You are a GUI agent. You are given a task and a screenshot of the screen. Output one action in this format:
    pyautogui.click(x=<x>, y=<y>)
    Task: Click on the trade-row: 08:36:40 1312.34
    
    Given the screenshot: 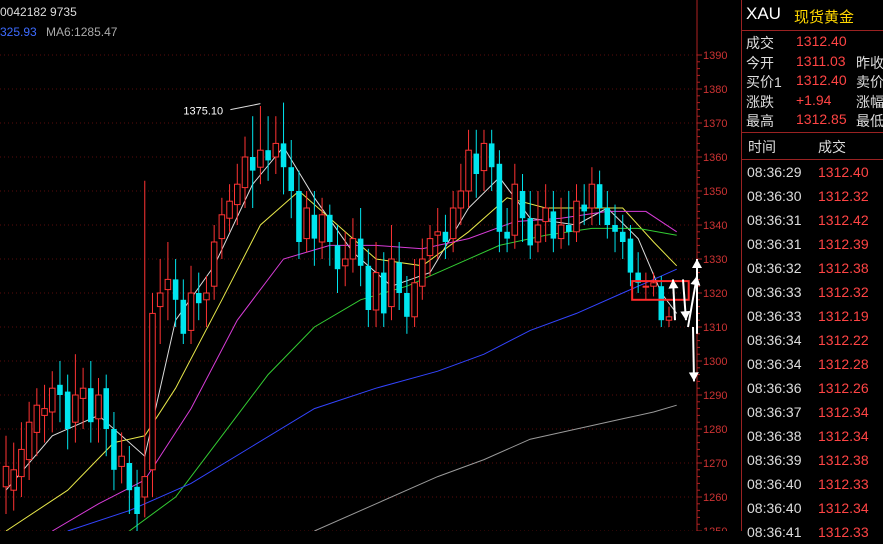 What is the action you would take?
    pyautogui.click(x=812, y=508)
    